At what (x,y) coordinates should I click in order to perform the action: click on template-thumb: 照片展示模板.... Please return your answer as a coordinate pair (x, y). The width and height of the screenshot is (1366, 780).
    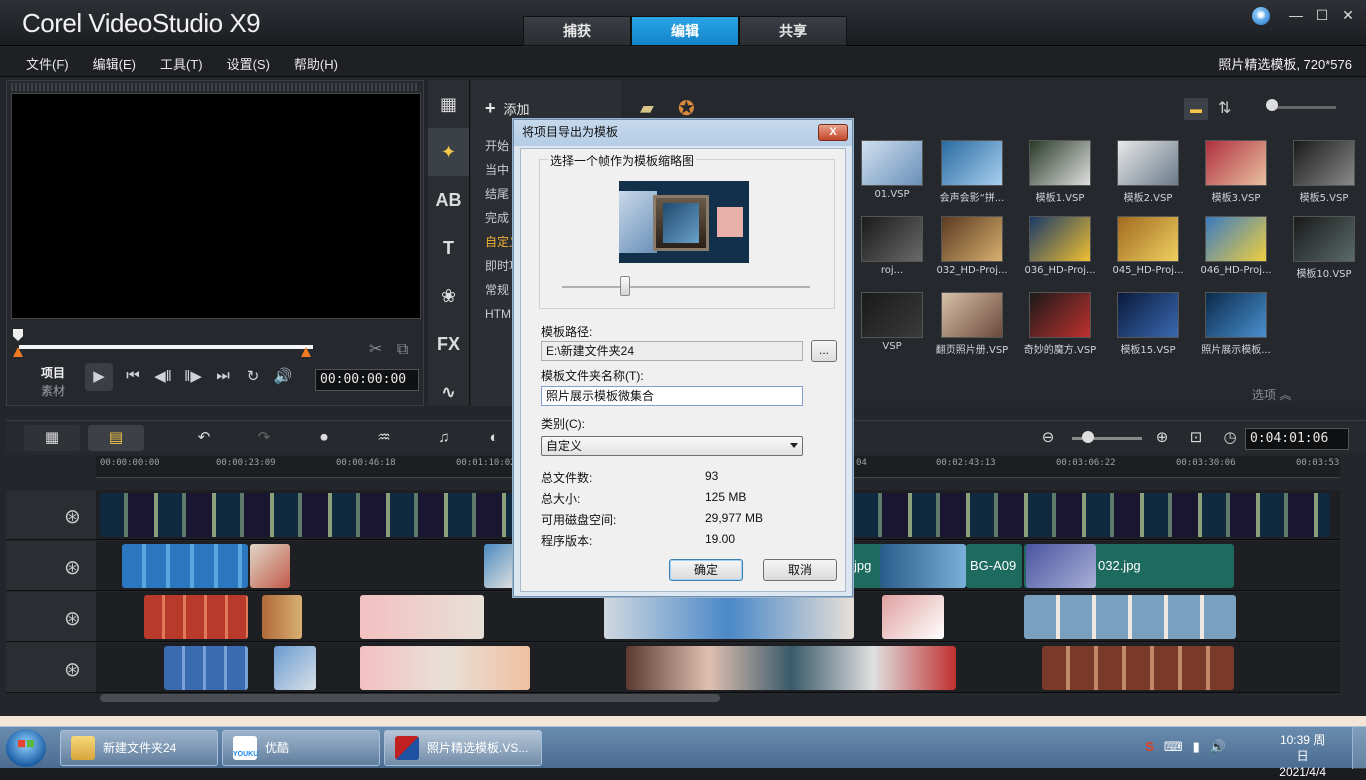
    Looking at the image, I should click on (1236, 324).